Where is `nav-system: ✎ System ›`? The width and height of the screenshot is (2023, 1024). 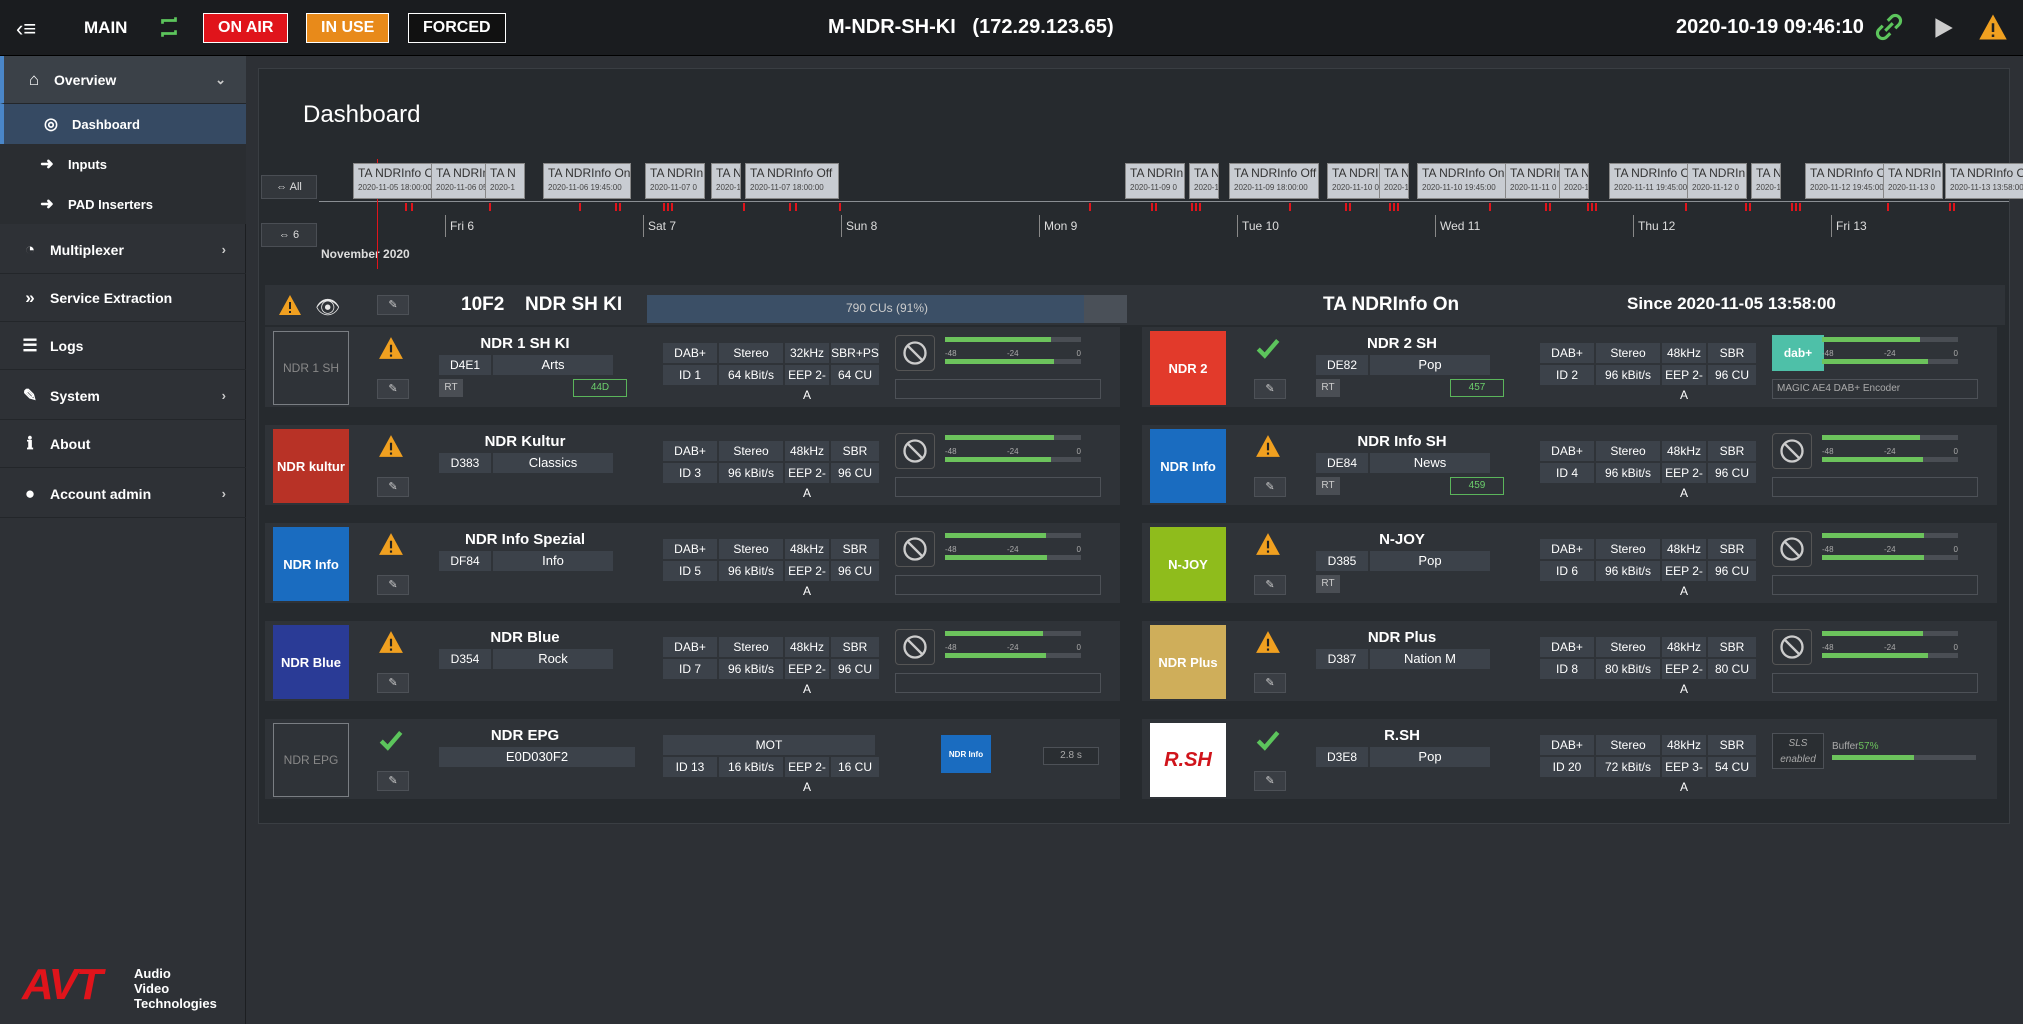 nav-system: ✎ System › is located at coordinates (123, 396).